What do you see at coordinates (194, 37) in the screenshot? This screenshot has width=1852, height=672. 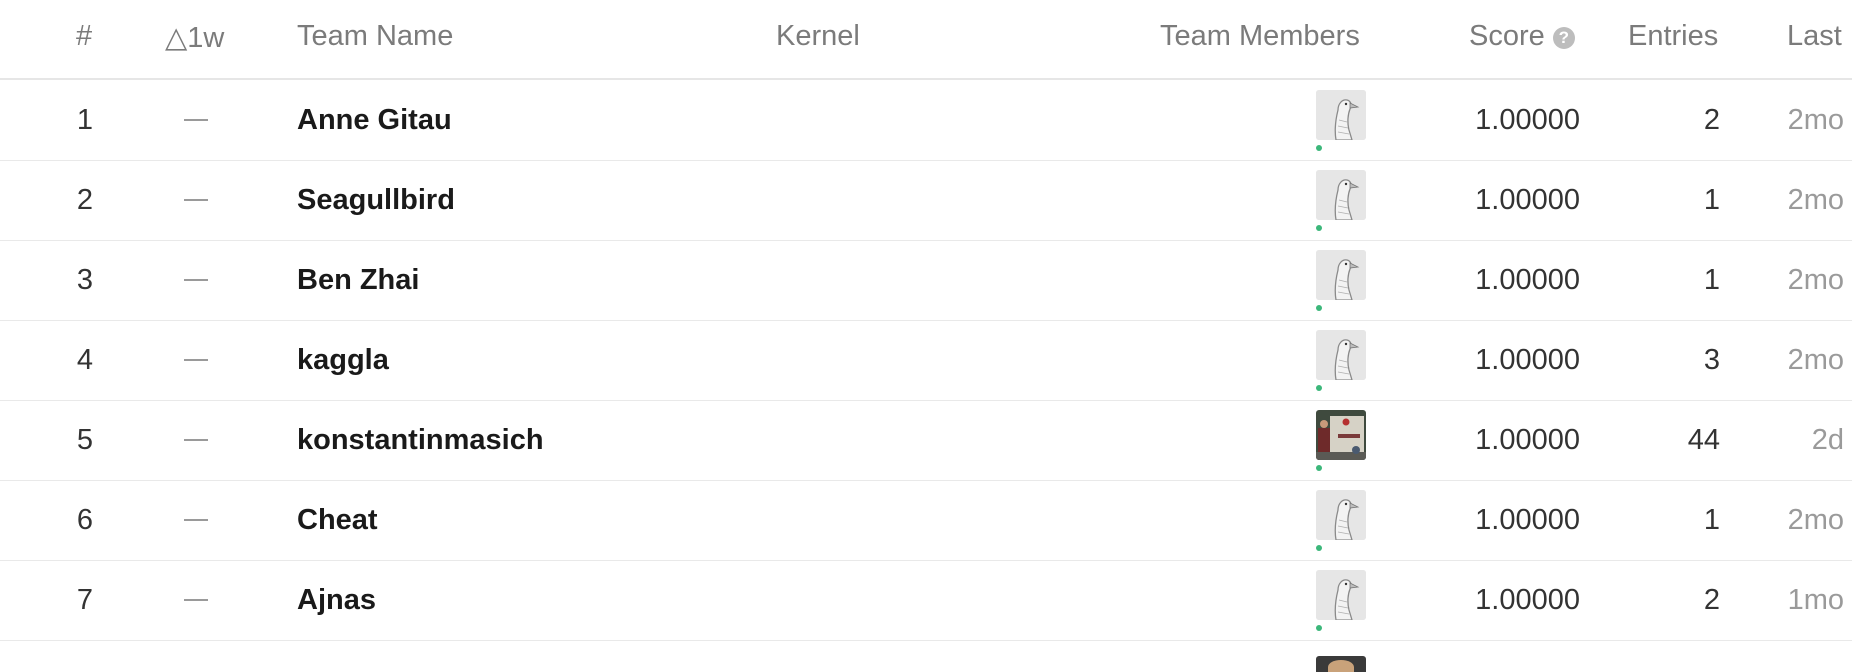 I see `delta-column-header: △1w` at bounding box center [194, 37].